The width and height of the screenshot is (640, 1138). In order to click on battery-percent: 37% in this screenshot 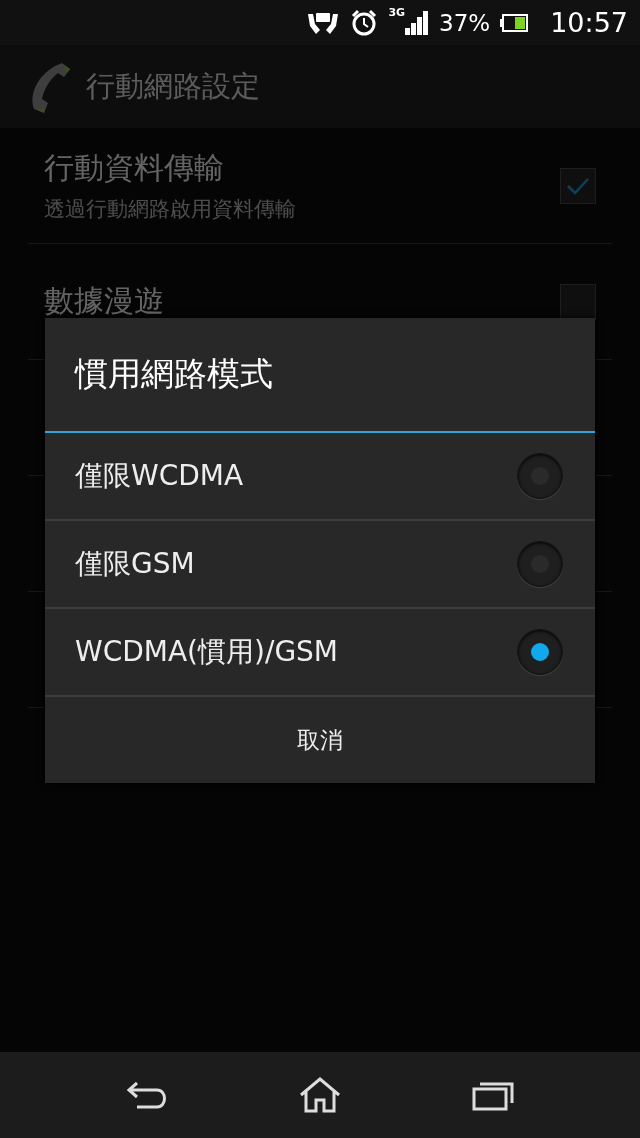, I will do `click(465, 22)`.